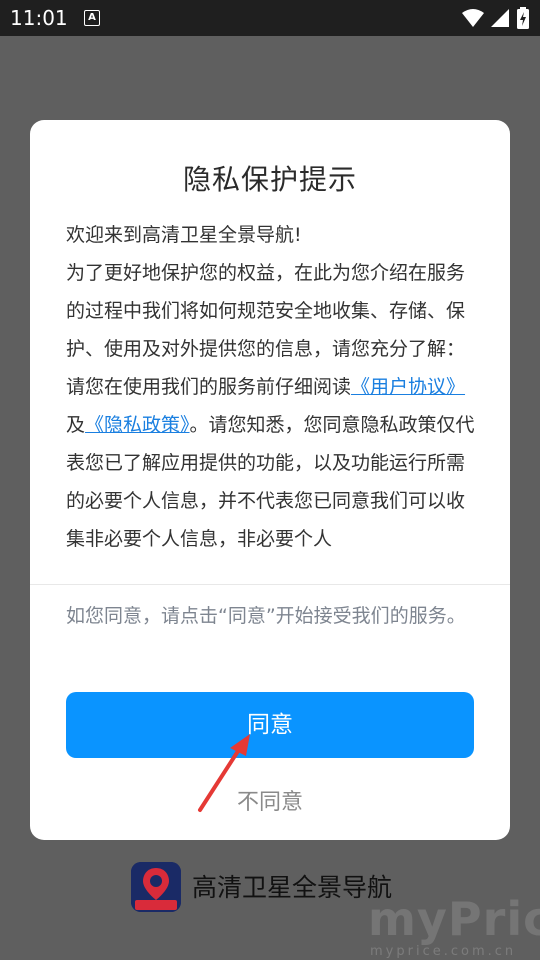 This screenshot has height=960, width=540. What do you see at coordinates (270, 725) in the screenshot?
I see `agree-button: 同意` at bounding box center [270, 725].